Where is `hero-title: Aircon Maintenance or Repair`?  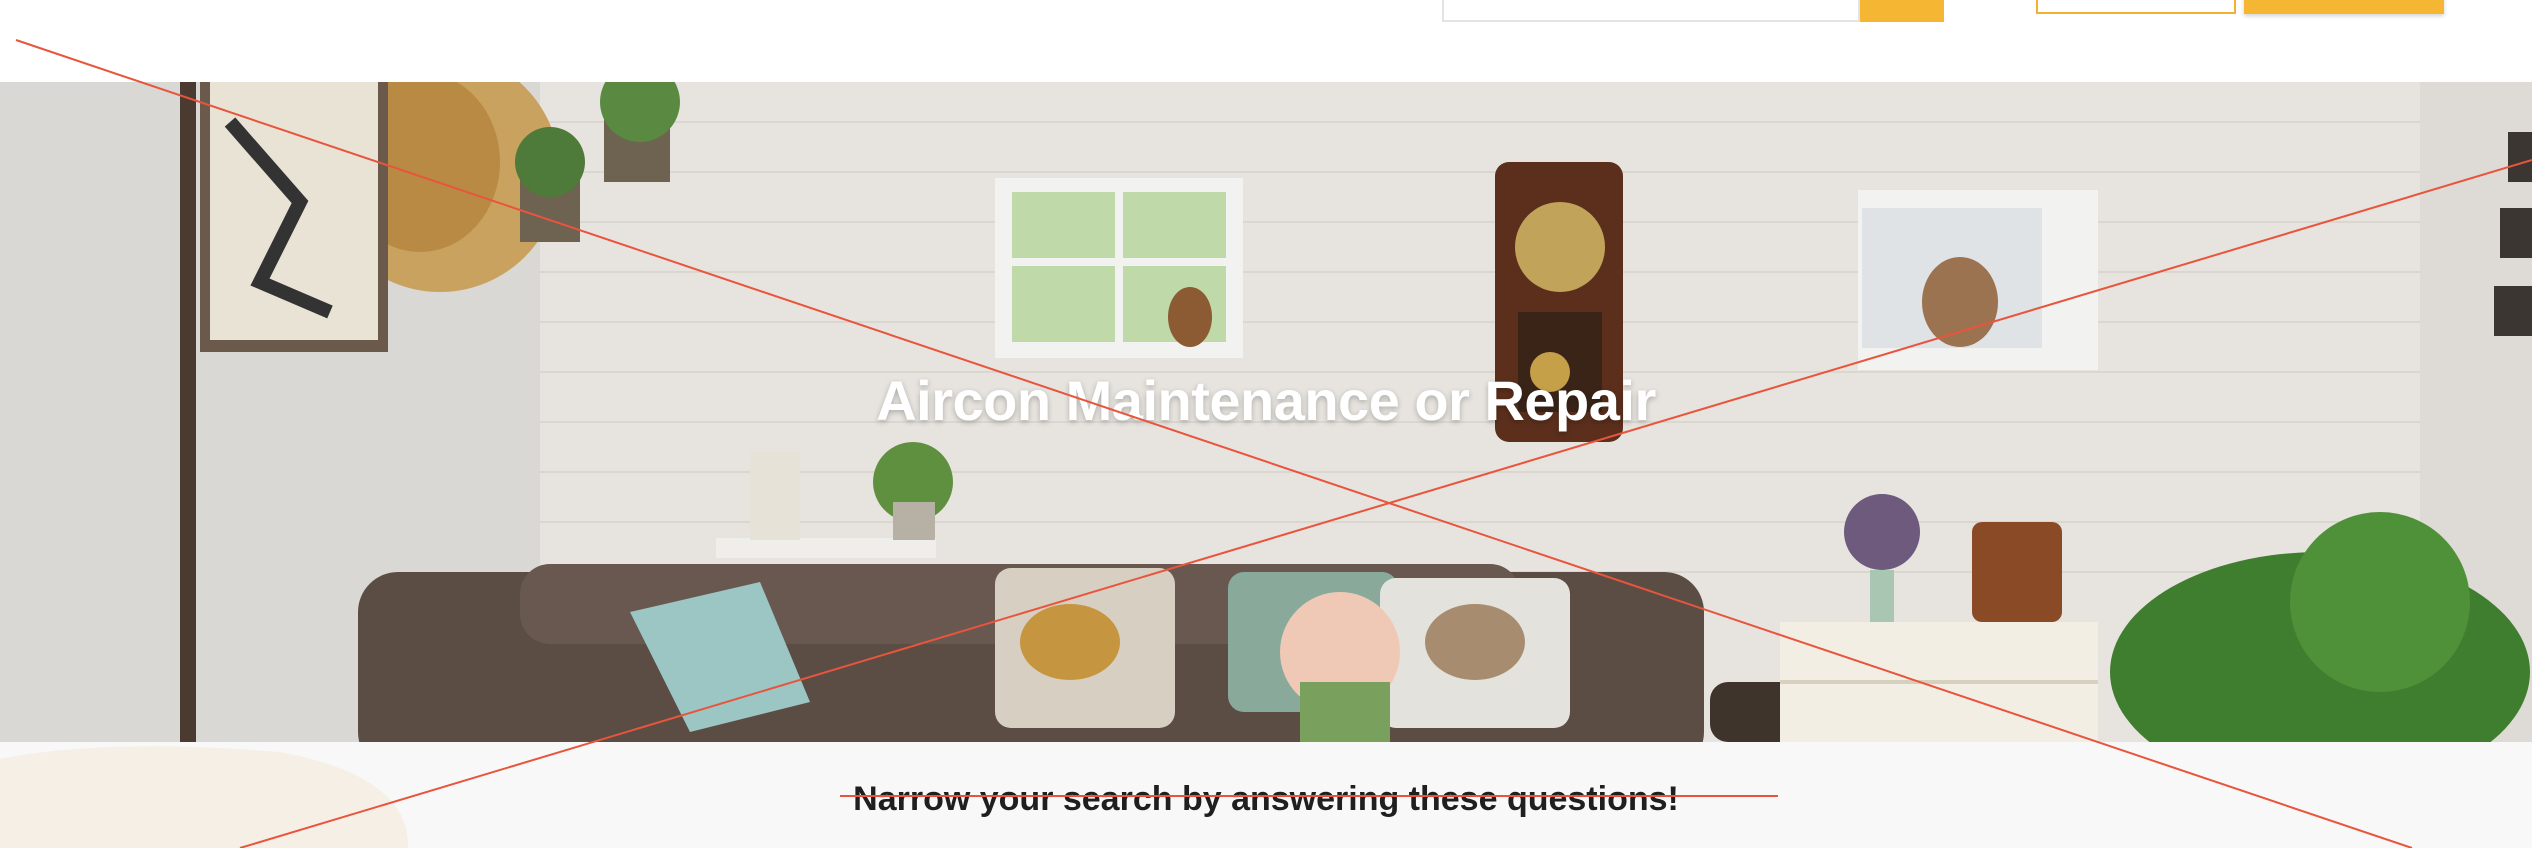 hero-title: Aircon Maintenance or Repair is located at coordinates (1266, 400).